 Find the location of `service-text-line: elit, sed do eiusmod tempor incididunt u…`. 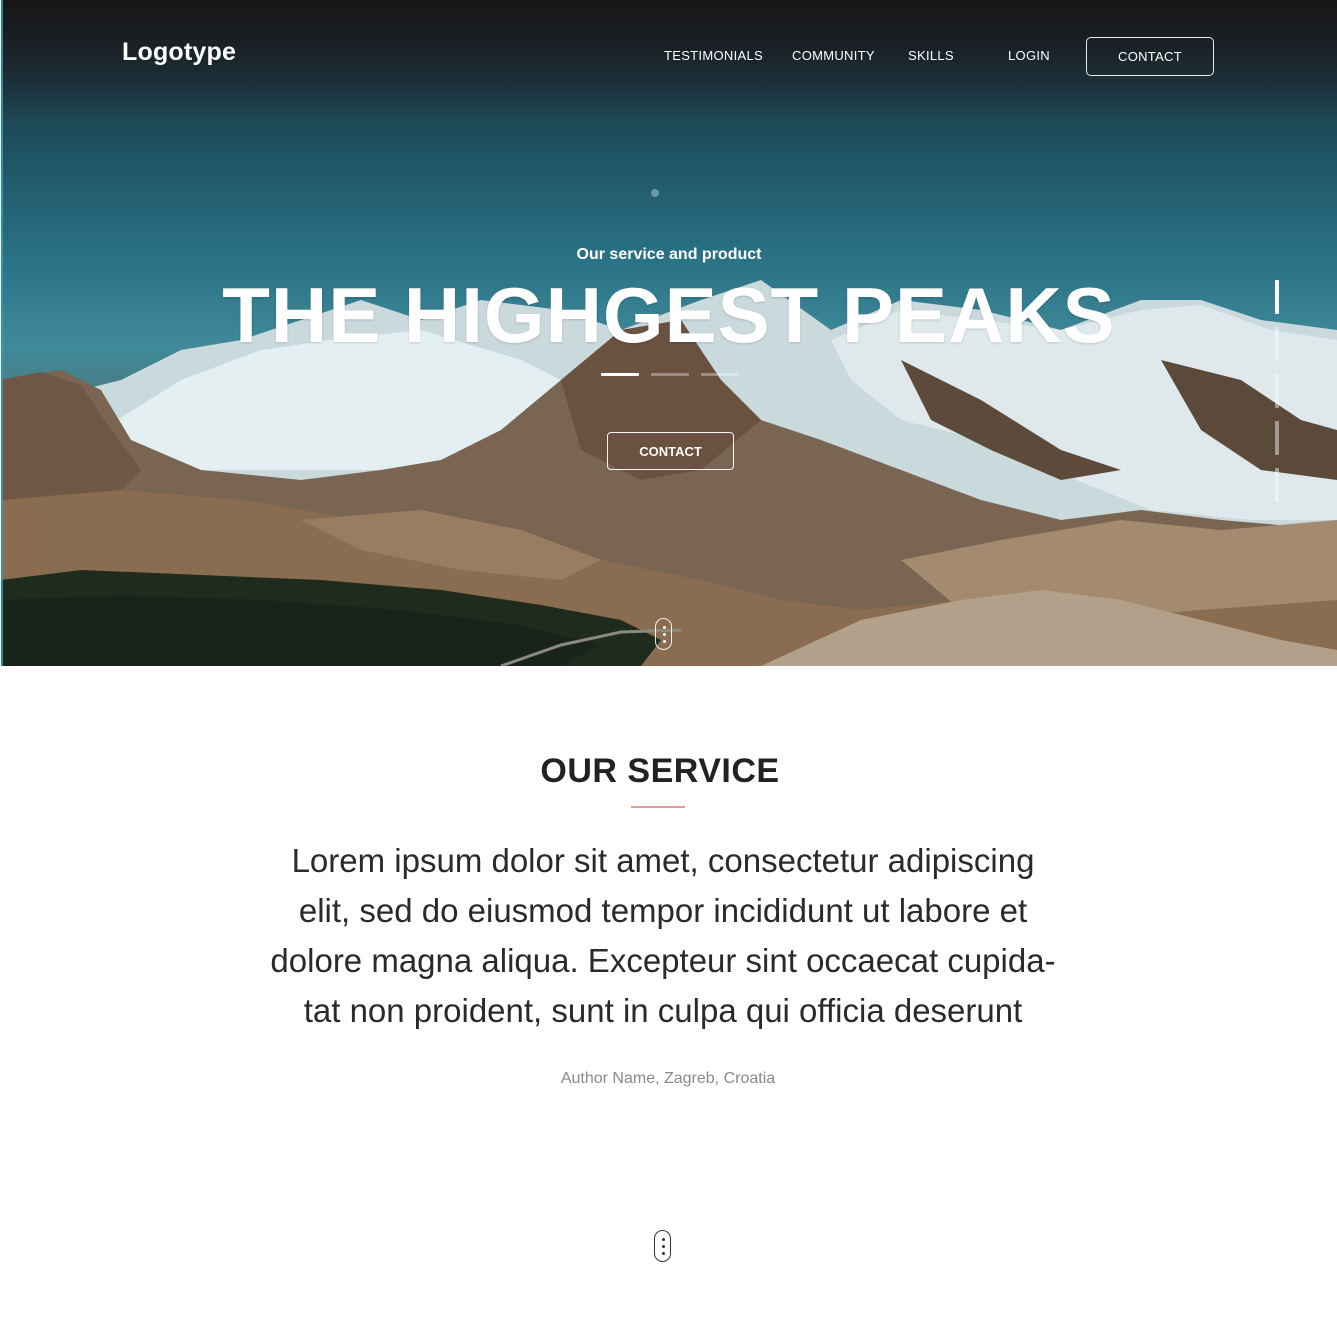

service-text-line: elit, sed do eiusmod tempor incididunt u… is located at coordinates (663, 910).